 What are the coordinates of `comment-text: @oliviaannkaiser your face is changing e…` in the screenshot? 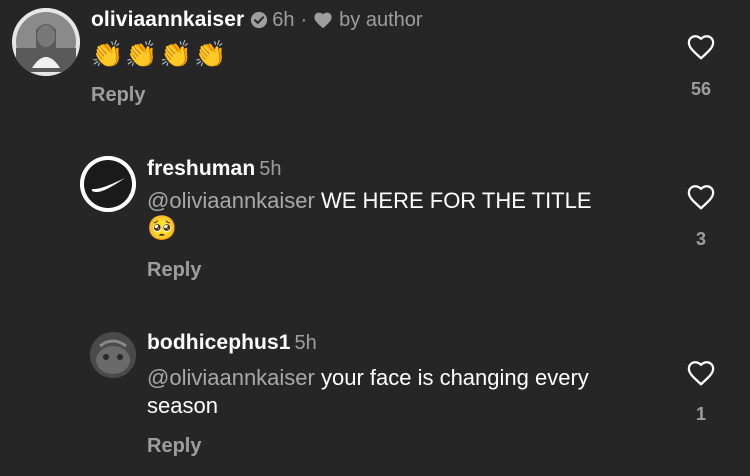 It's located at (382, 392).